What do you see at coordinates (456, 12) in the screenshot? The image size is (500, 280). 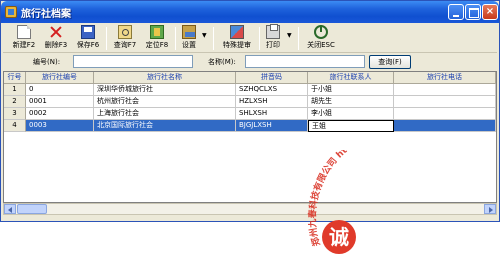 I see `minimize-button` at bounding box center [456, 12].